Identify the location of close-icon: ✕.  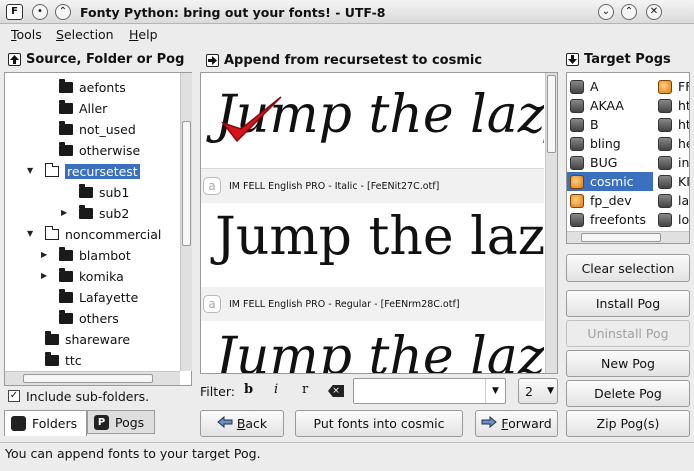
(654, 12).